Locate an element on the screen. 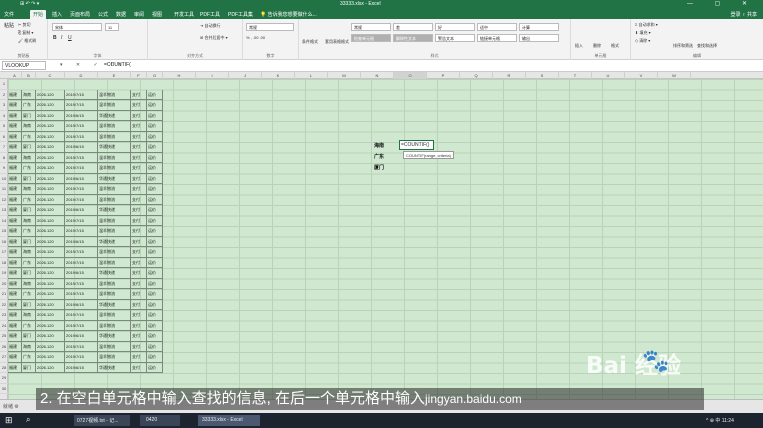 This screenshot has height=428, width=763. insert-cells-button: 插入 is located at coordinates (579, 46).